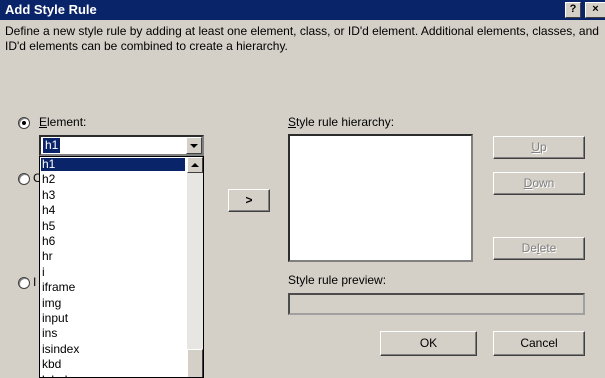 This screenshot has width=605, height=378. What do you see at coordinates (113, 349) in the screenshot?
I see `dropdown-item: isindex` at bounding box center [113, 349].